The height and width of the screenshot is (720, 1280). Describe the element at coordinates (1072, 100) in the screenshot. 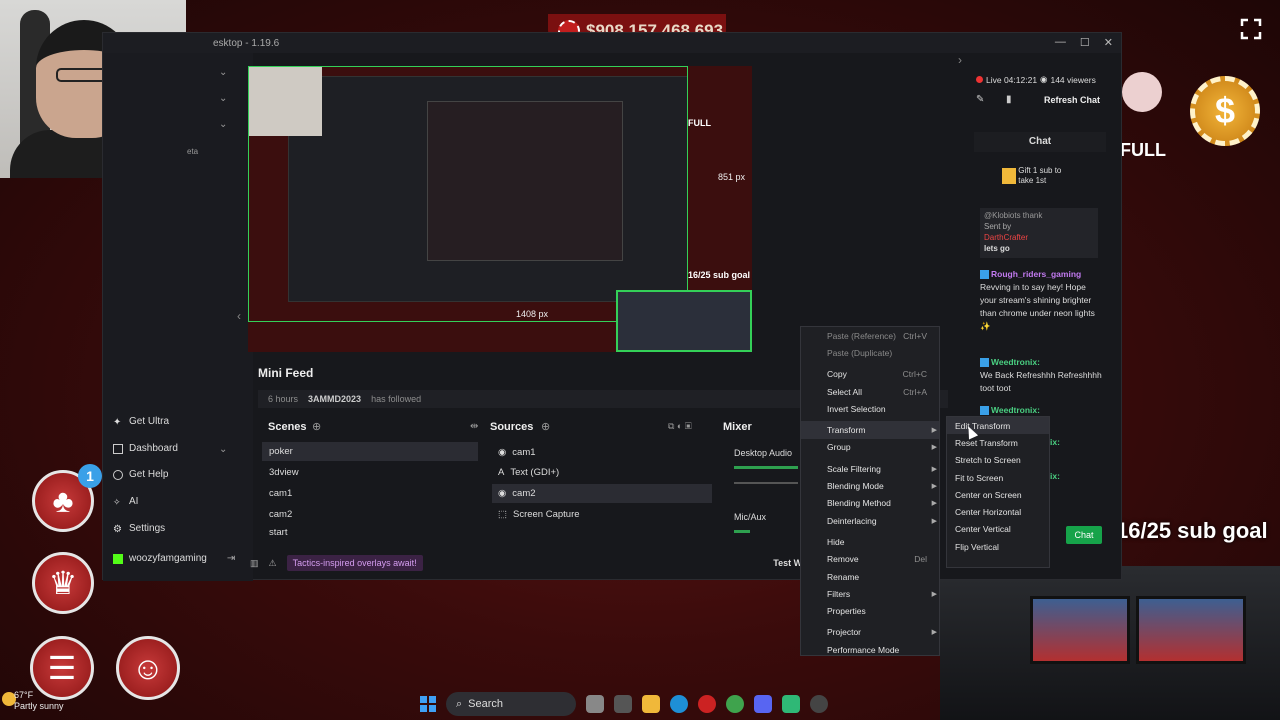

I see `refresh-chat-button: Refresh Chat` at that location.